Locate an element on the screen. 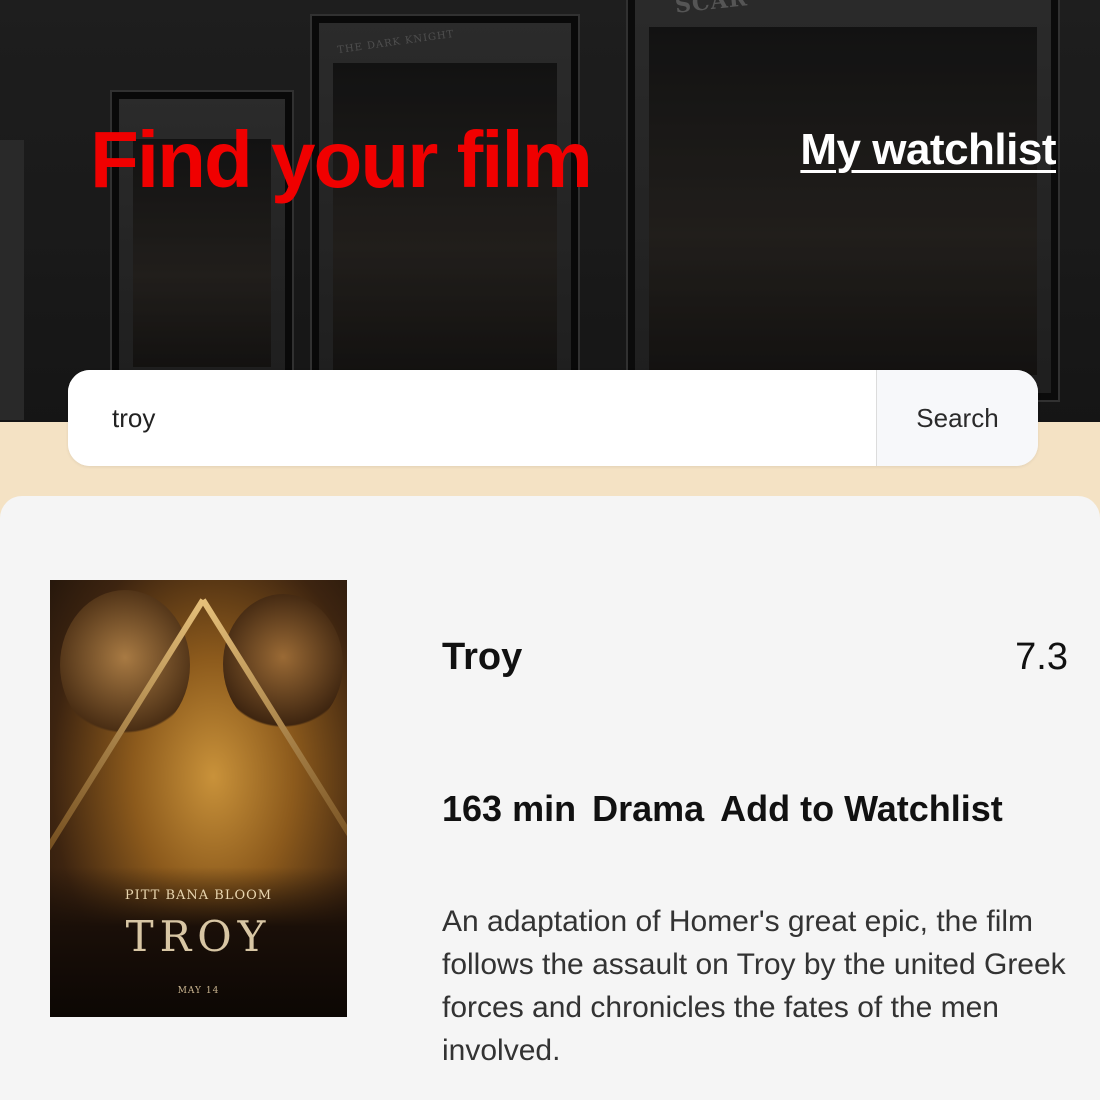 This screenshot has width=1100, height=1100. poster-actors: PITT BANA BLOOM is located at coordinates (198, 895).